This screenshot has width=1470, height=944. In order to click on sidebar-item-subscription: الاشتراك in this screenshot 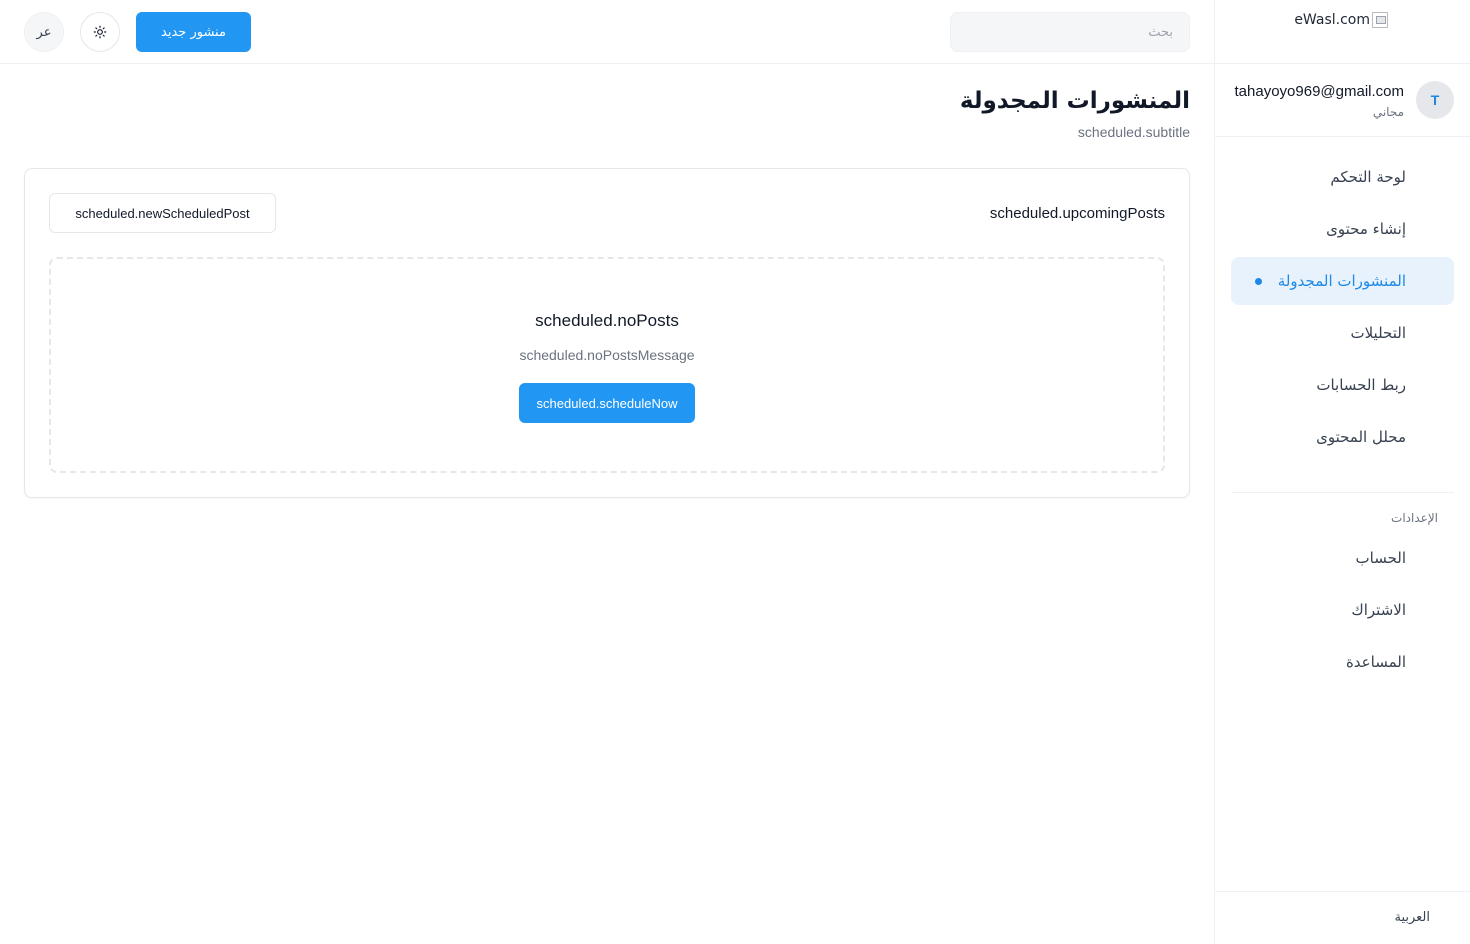, I will do `click(1342, 610)`.